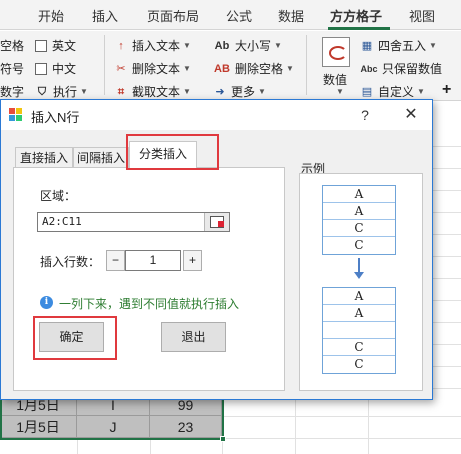 Image resolution: width=461 pixels, height=454 pixels. Describe the element at coordinates (46, 302) in the screenshot. I see `info-icon: i` at that location.